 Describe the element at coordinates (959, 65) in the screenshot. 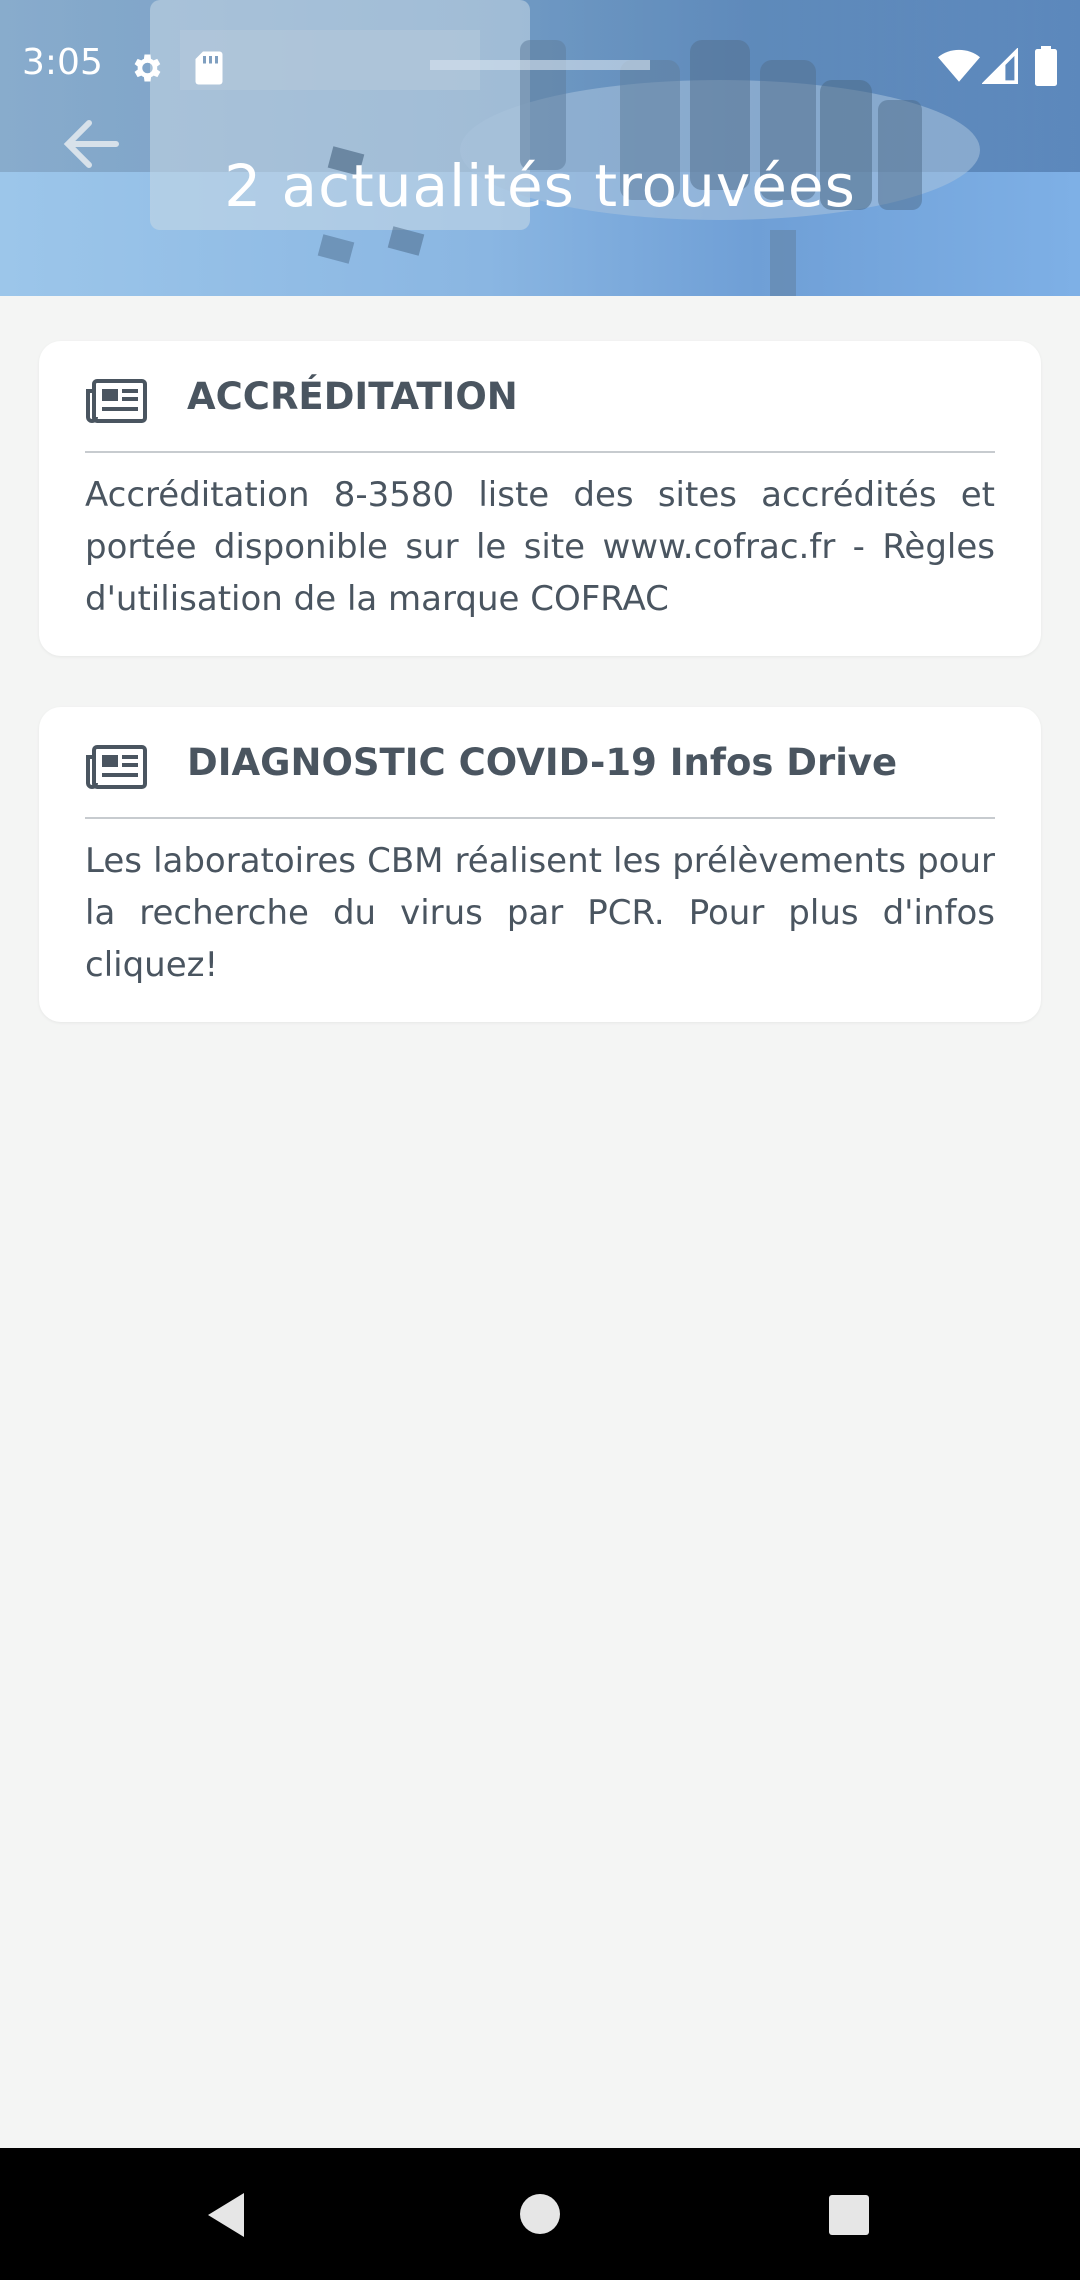

I see `wifi-icon` at that location.